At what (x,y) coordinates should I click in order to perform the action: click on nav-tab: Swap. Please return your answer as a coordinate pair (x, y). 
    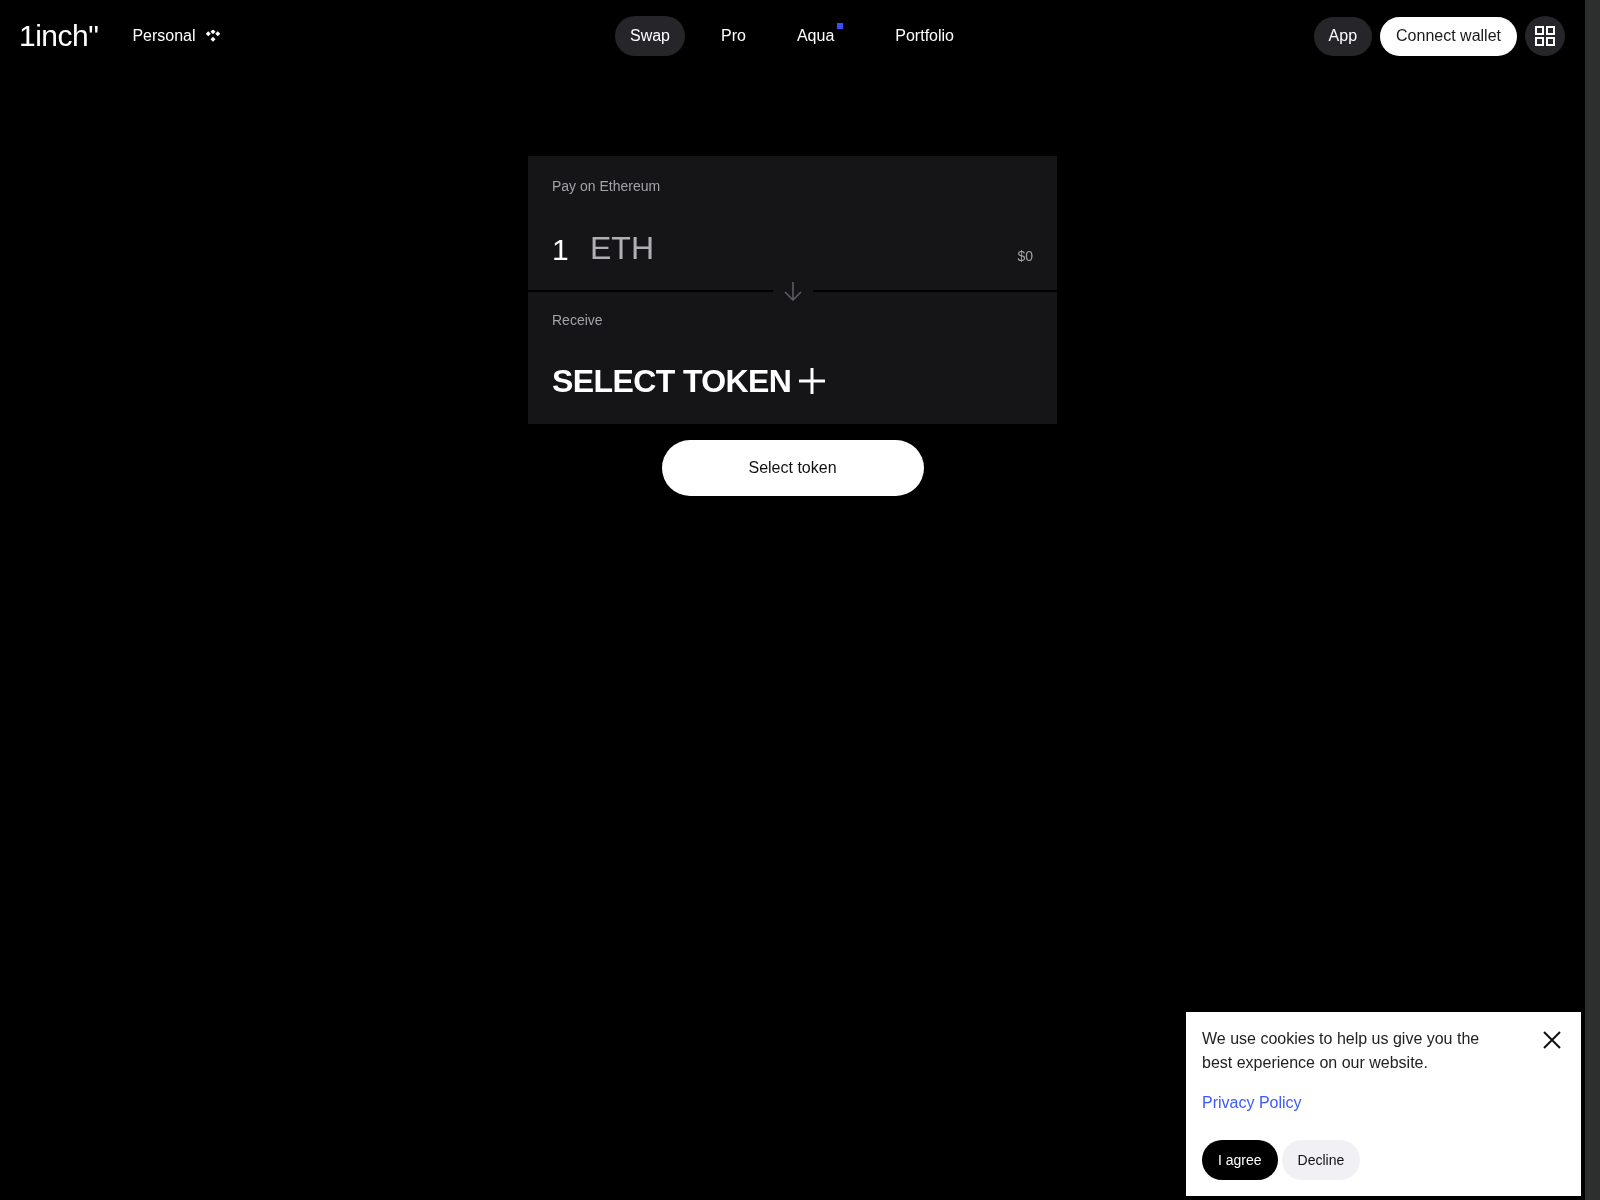
    Looking at the image, I should click on (650, 36).